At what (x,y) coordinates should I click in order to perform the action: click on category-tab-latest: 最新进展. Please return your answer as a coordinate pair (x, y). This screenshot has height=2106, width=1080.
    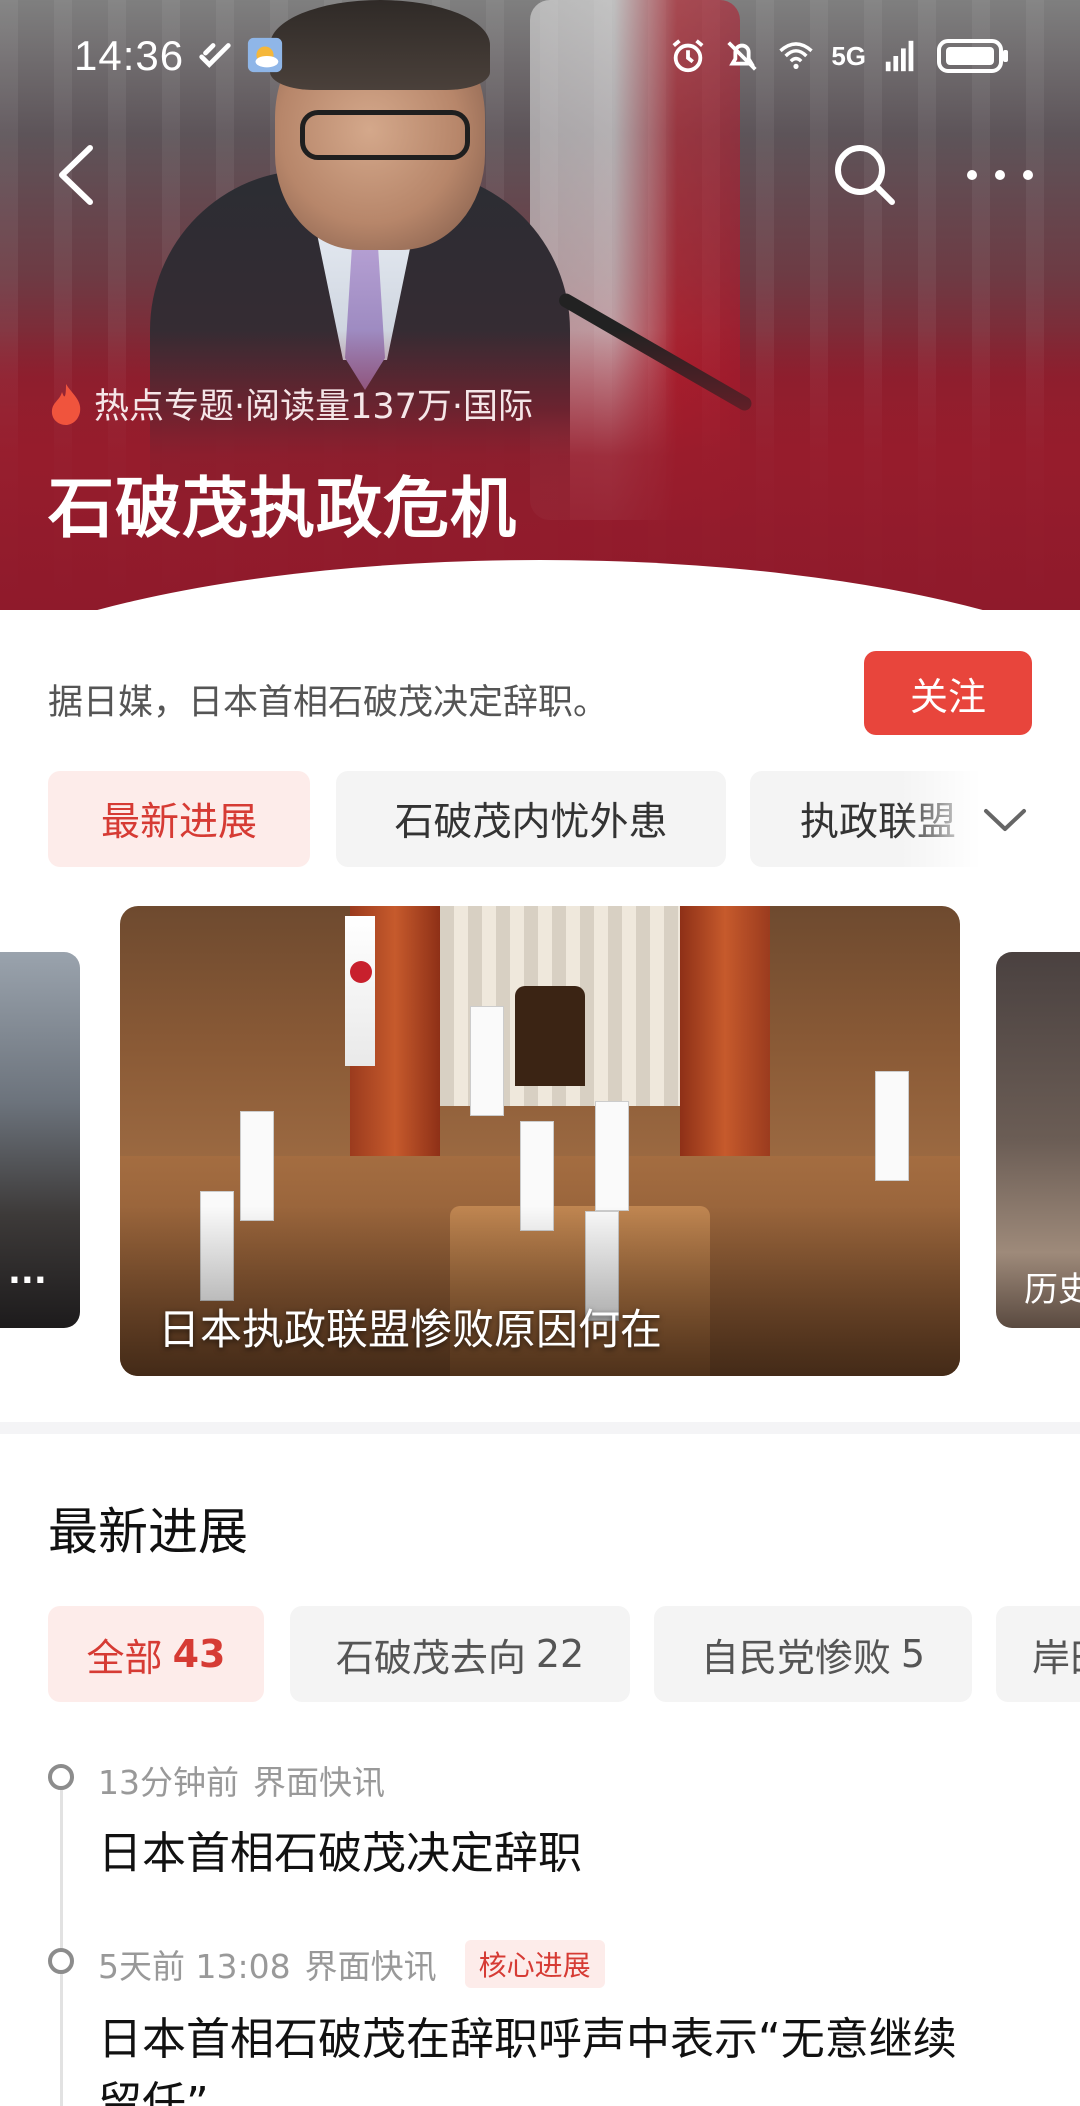
    Looking at the image, I should click on (179, 819).